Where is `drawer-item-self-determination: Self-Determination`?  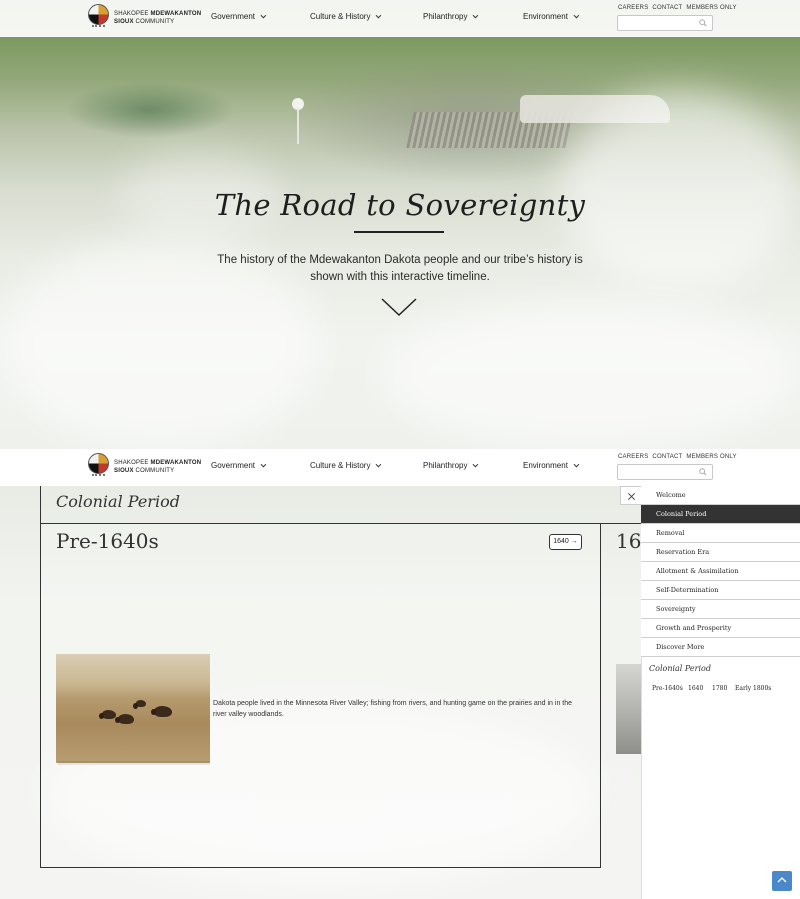 drawer-item-self-determination: Self-Determination is located at coordinates (720, 590).